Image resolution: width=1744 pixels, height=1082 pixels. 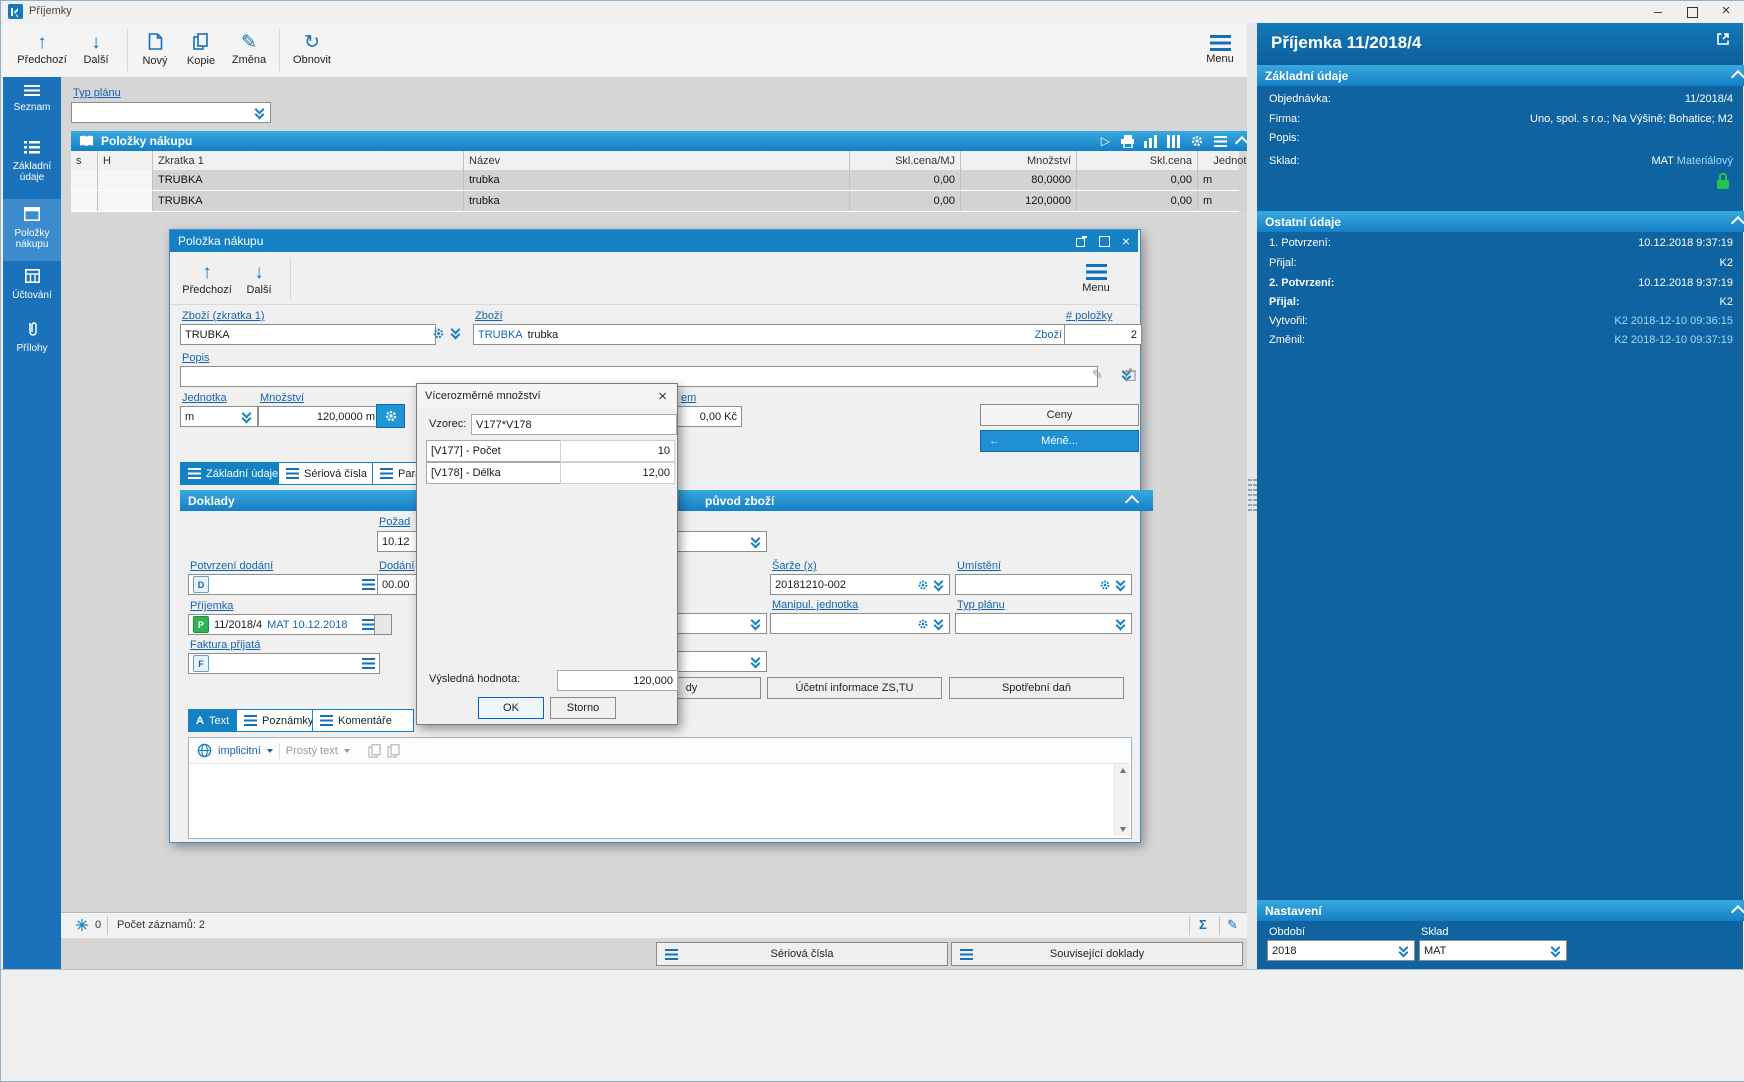 What do you see at coordinates (1673, 340) in the screenshot?
I see `row-value: K2 2018-12-10 09:37:19` at bounding box center [1673, 340].